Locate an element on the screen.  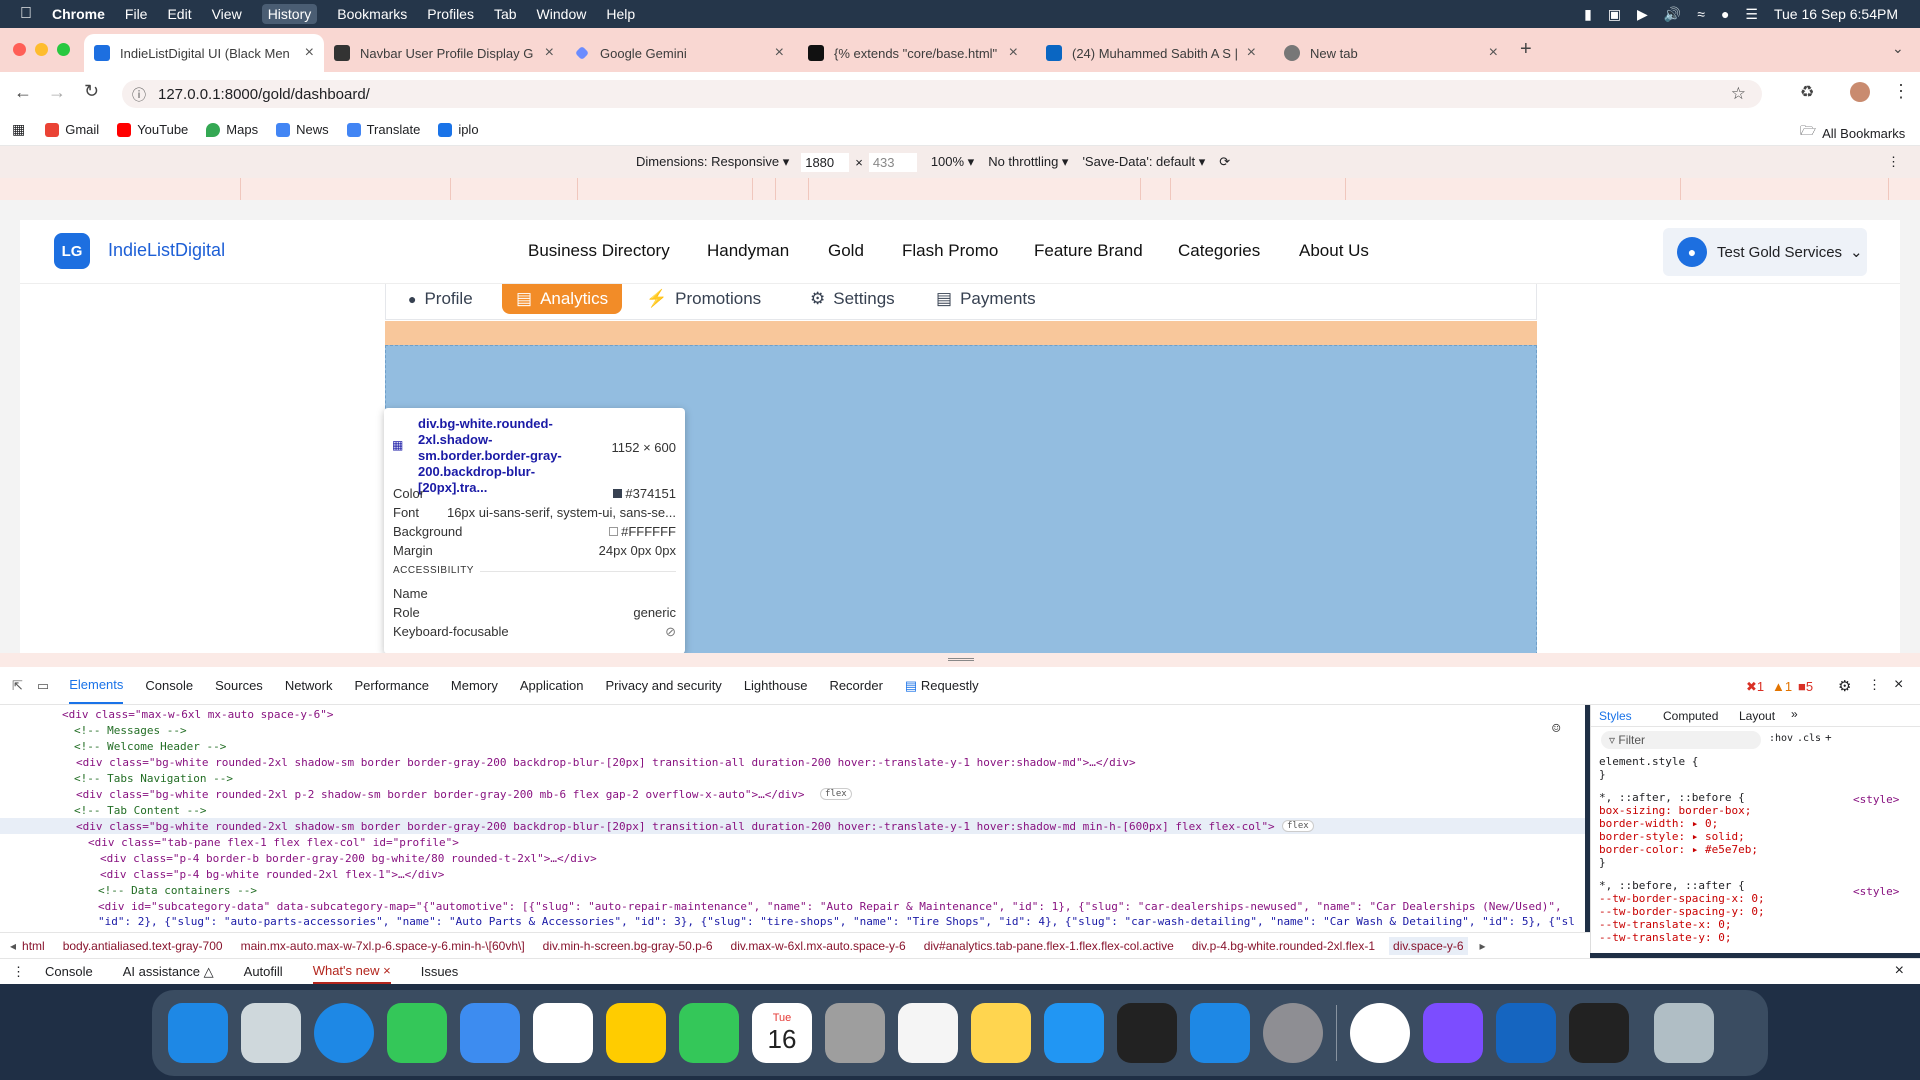
tab-settings: ⚙ Settings is located at coordinates (852, 299).